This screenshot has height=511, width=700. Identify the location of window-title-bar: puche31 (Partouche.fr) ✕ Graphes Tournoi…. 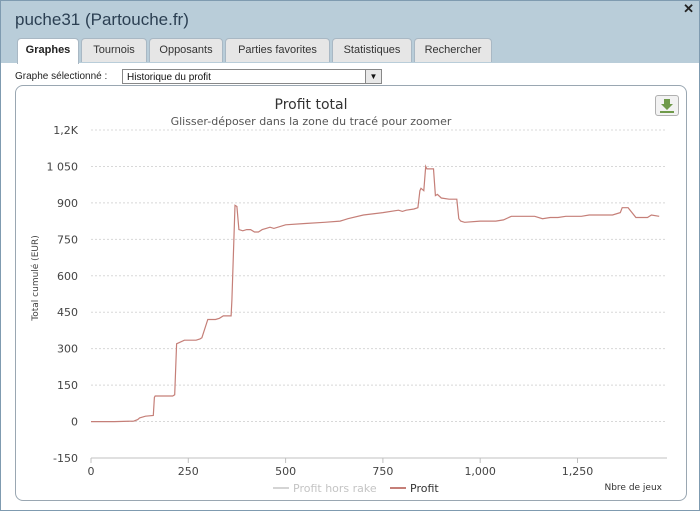
(350, 32).